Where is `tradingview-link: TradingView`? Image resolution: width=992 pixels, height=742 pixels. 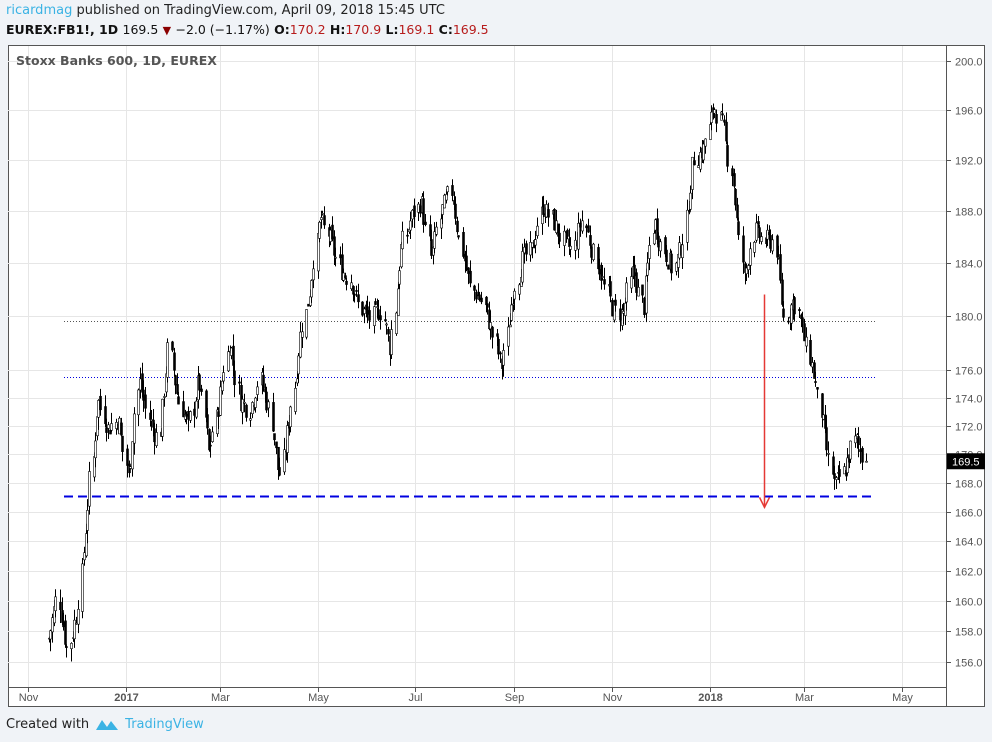
tradingview-link: TradingView is located at coordinates (164, 724).